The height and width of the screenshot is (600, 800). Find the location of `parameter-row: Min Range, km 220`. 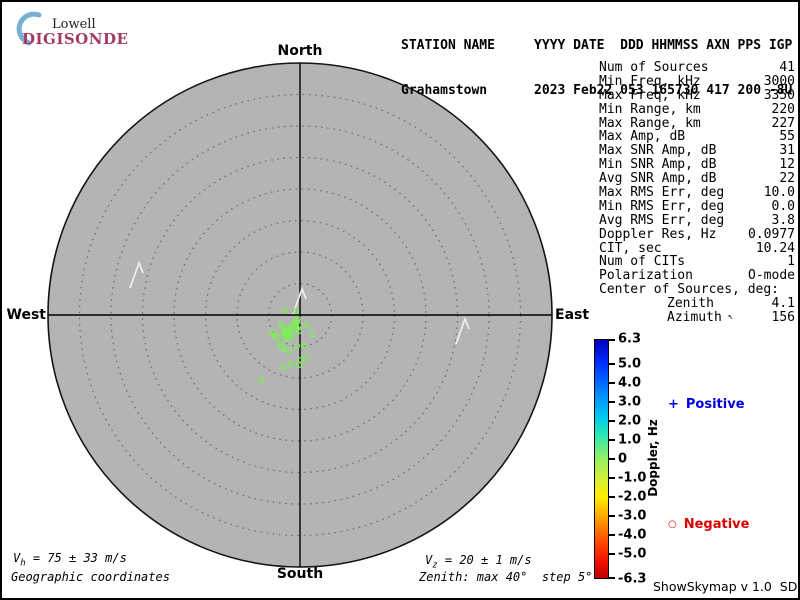

parameter-row: Min Range, km 220 is located at coordinates (697, 109).